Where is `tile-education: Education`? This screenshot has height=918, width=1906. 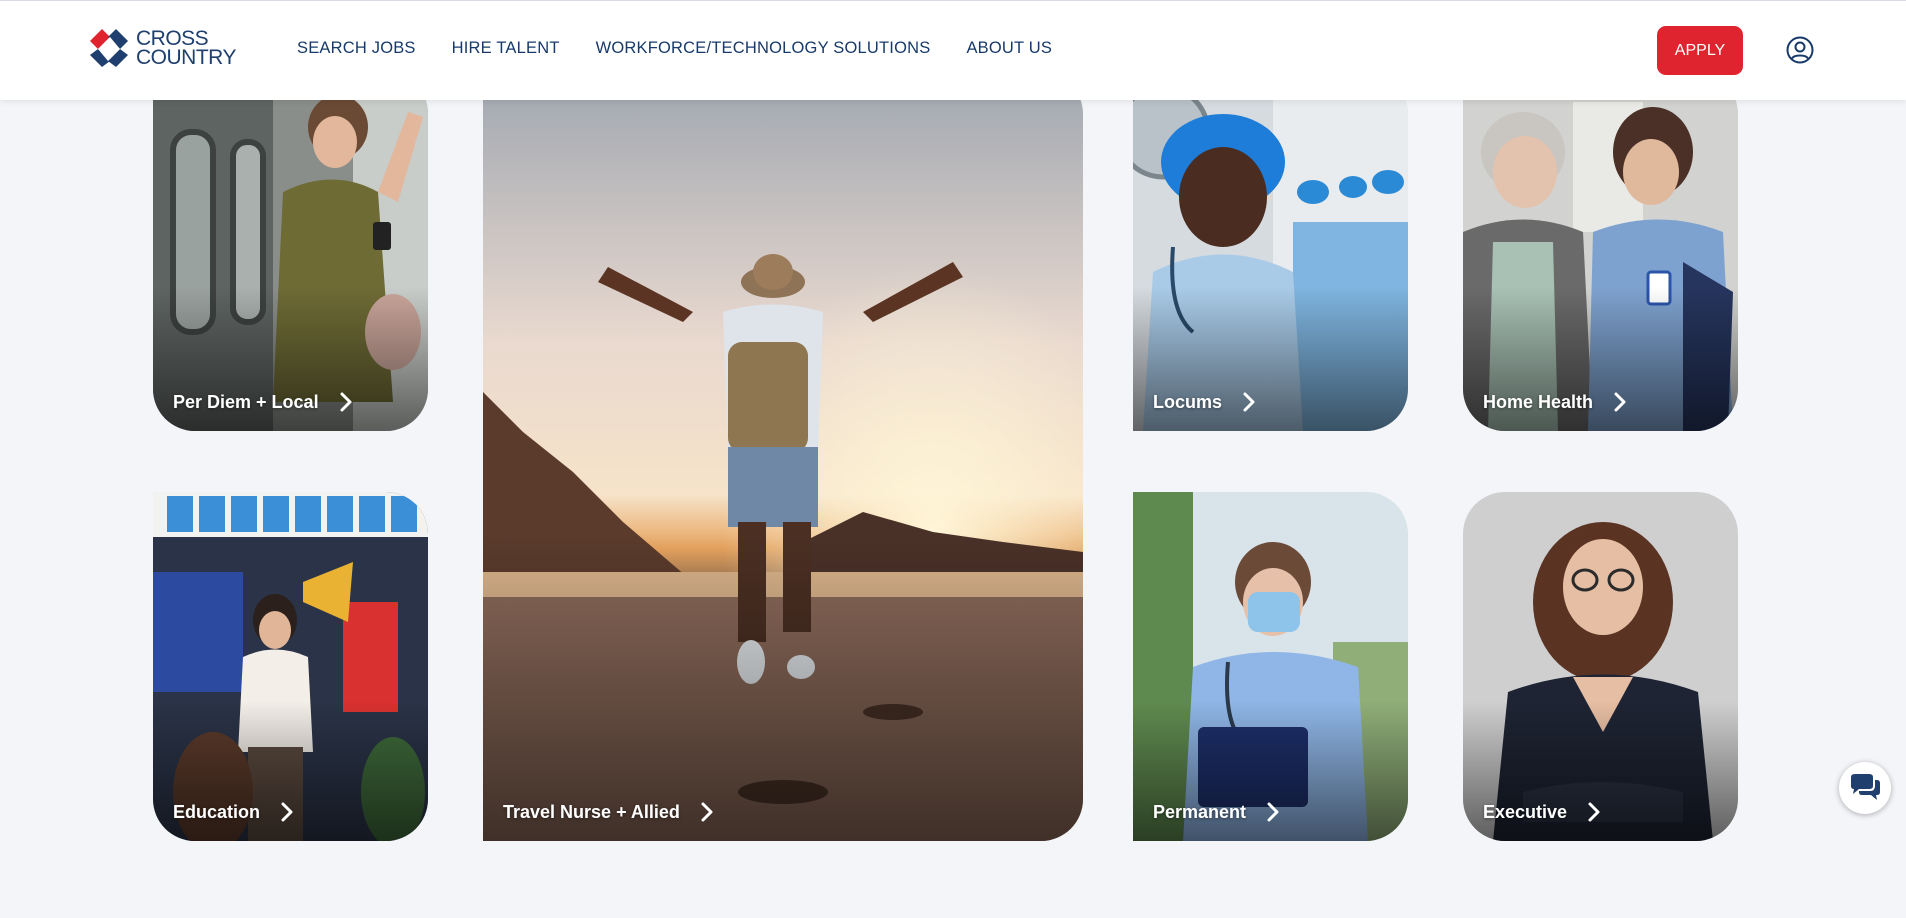
tile-education: Education is located at coordinates (290, 666).